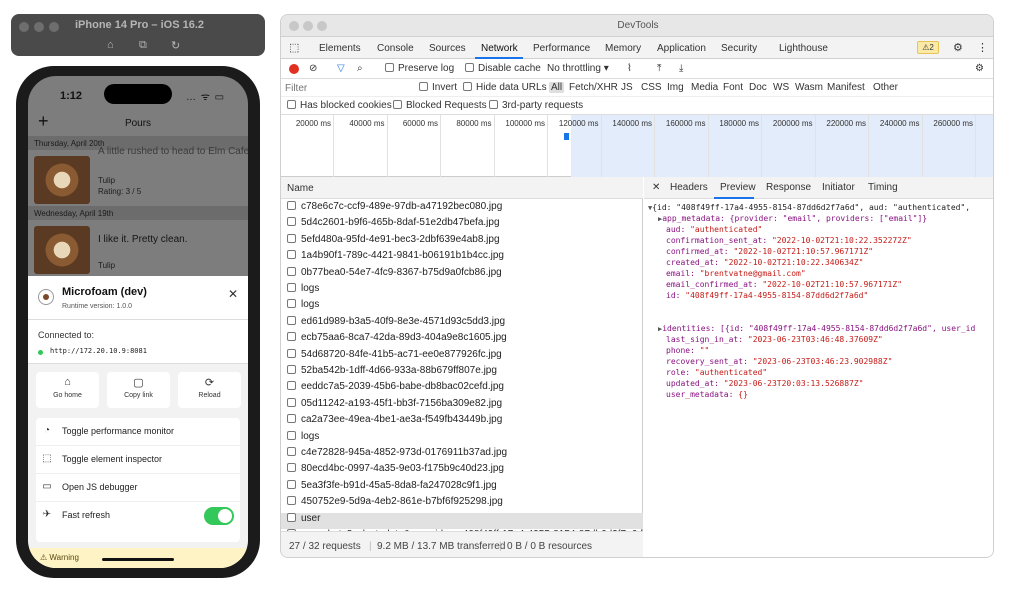 The image size is (1024, 598). Describe the element at coordinates (788, 187) in the screenshot. I see `tab-response: Response` at that location.